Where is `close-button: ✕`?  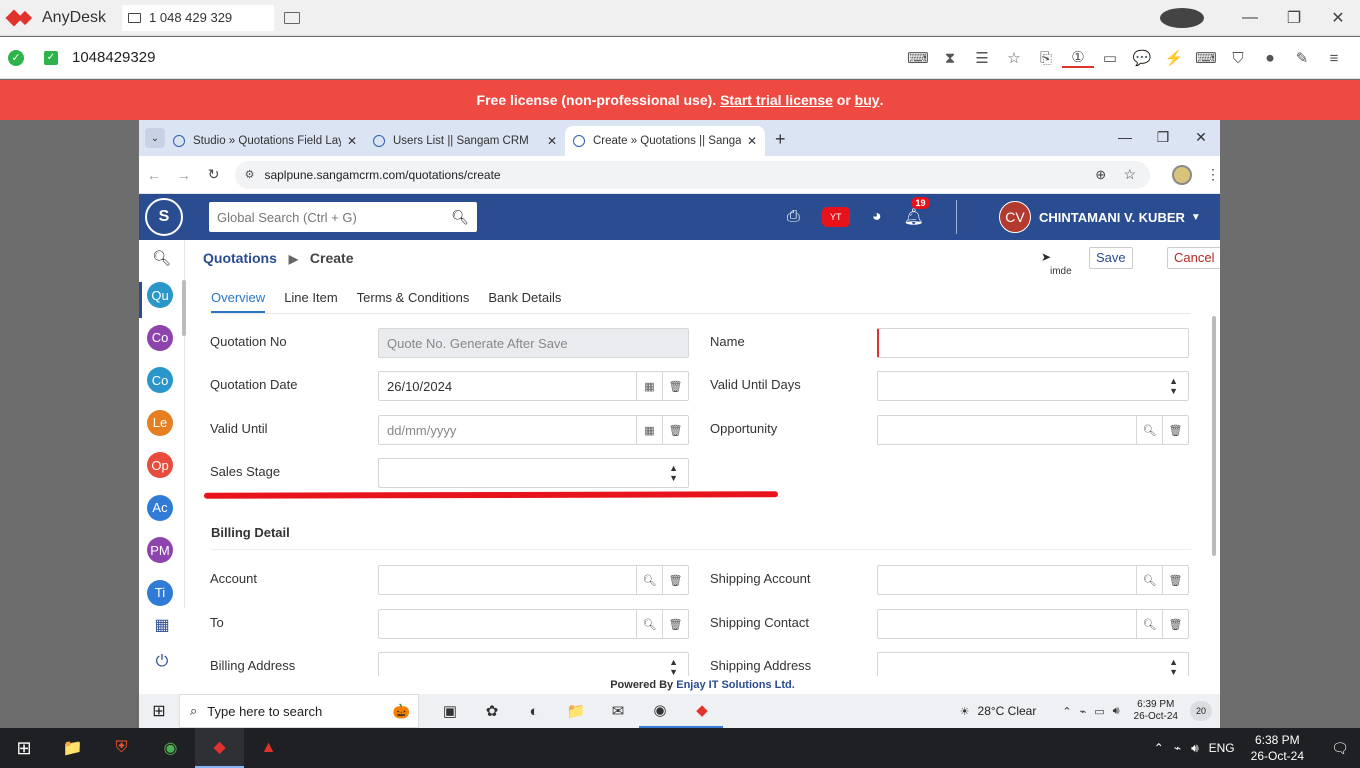 close-button: ✕ is located at coordinates (1338, 18).